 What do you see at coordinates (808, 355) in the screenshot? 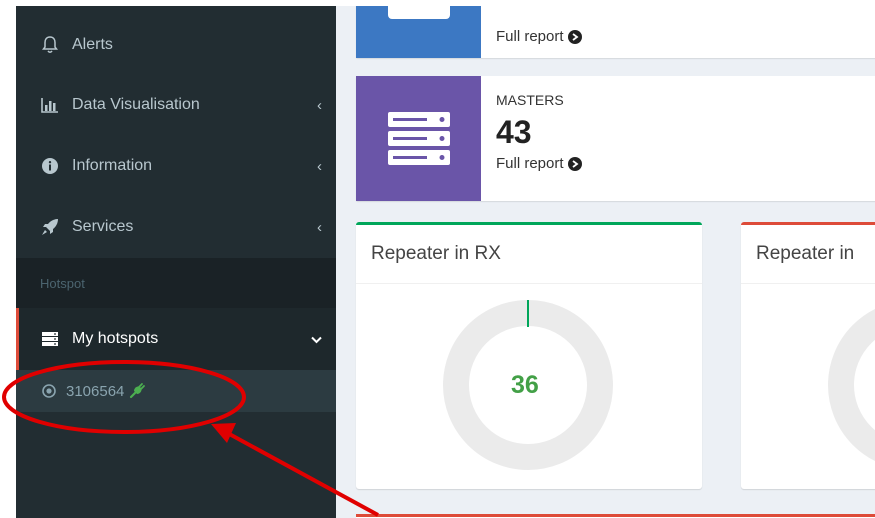
I see `repeater-box-2: Repeater in` at bounding box center [808, 355].